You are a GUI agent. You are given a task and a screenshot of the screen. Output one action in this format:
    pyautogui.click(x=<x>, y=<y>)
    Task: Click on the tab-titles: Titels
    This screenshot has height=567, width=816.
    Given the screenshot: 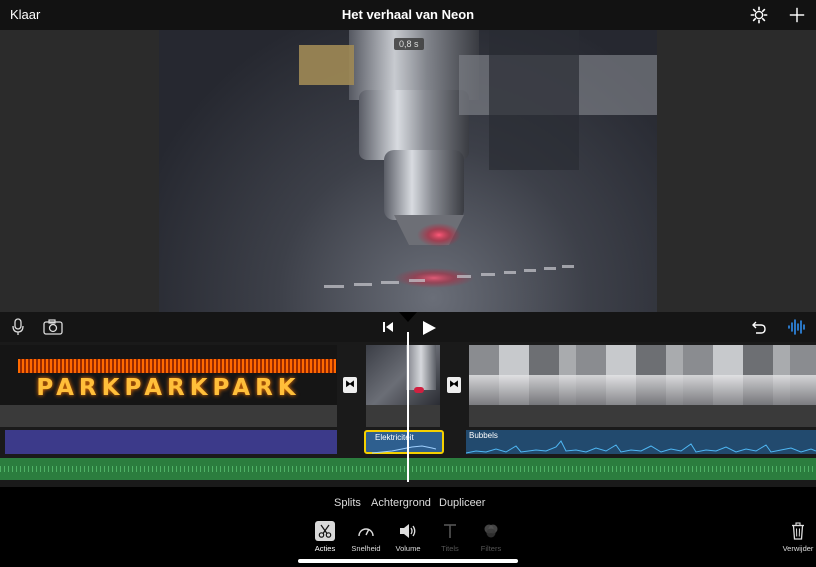 What is the action you would take?
    pyautogui.click(x=450, y=536)
    